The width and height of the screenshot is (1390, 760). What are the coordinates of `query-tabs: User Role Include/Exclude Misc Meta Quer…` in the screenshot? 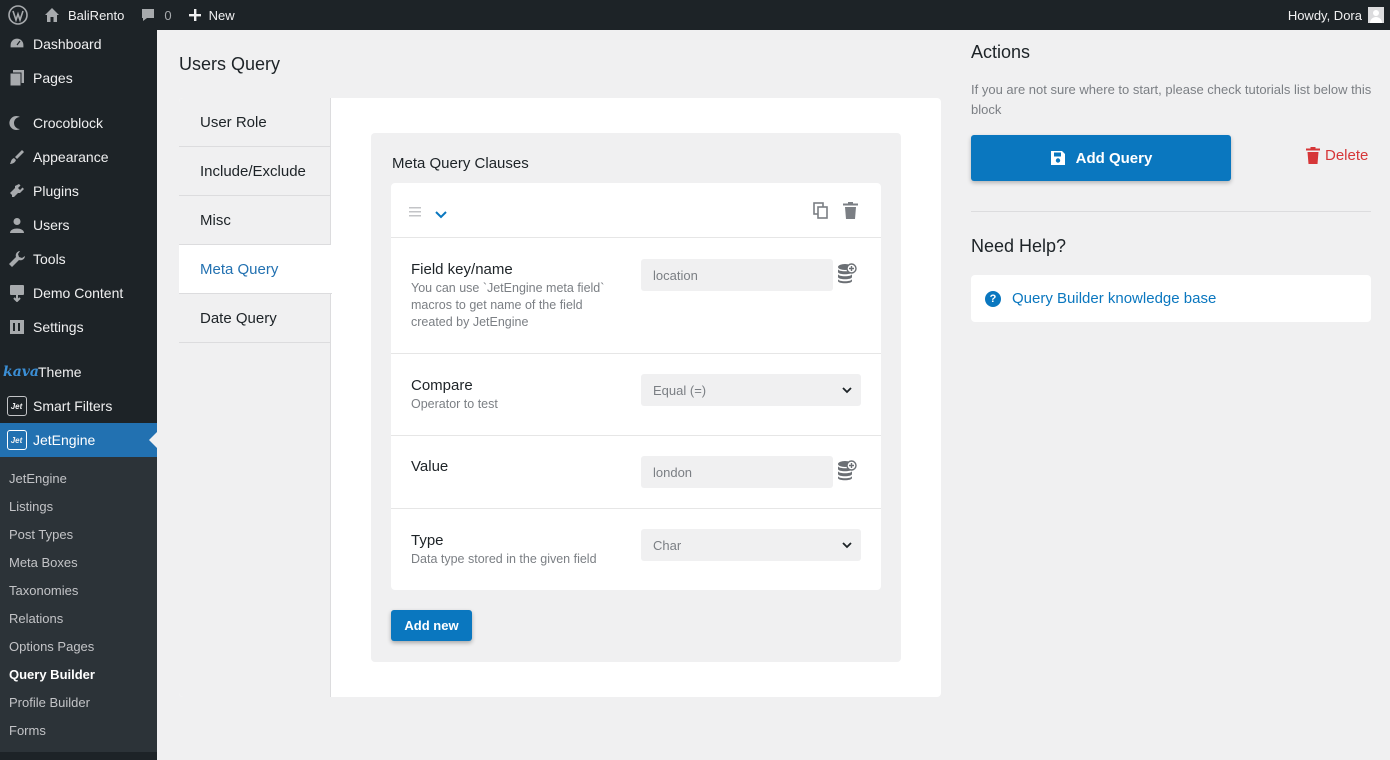 It's located at (255, 397).